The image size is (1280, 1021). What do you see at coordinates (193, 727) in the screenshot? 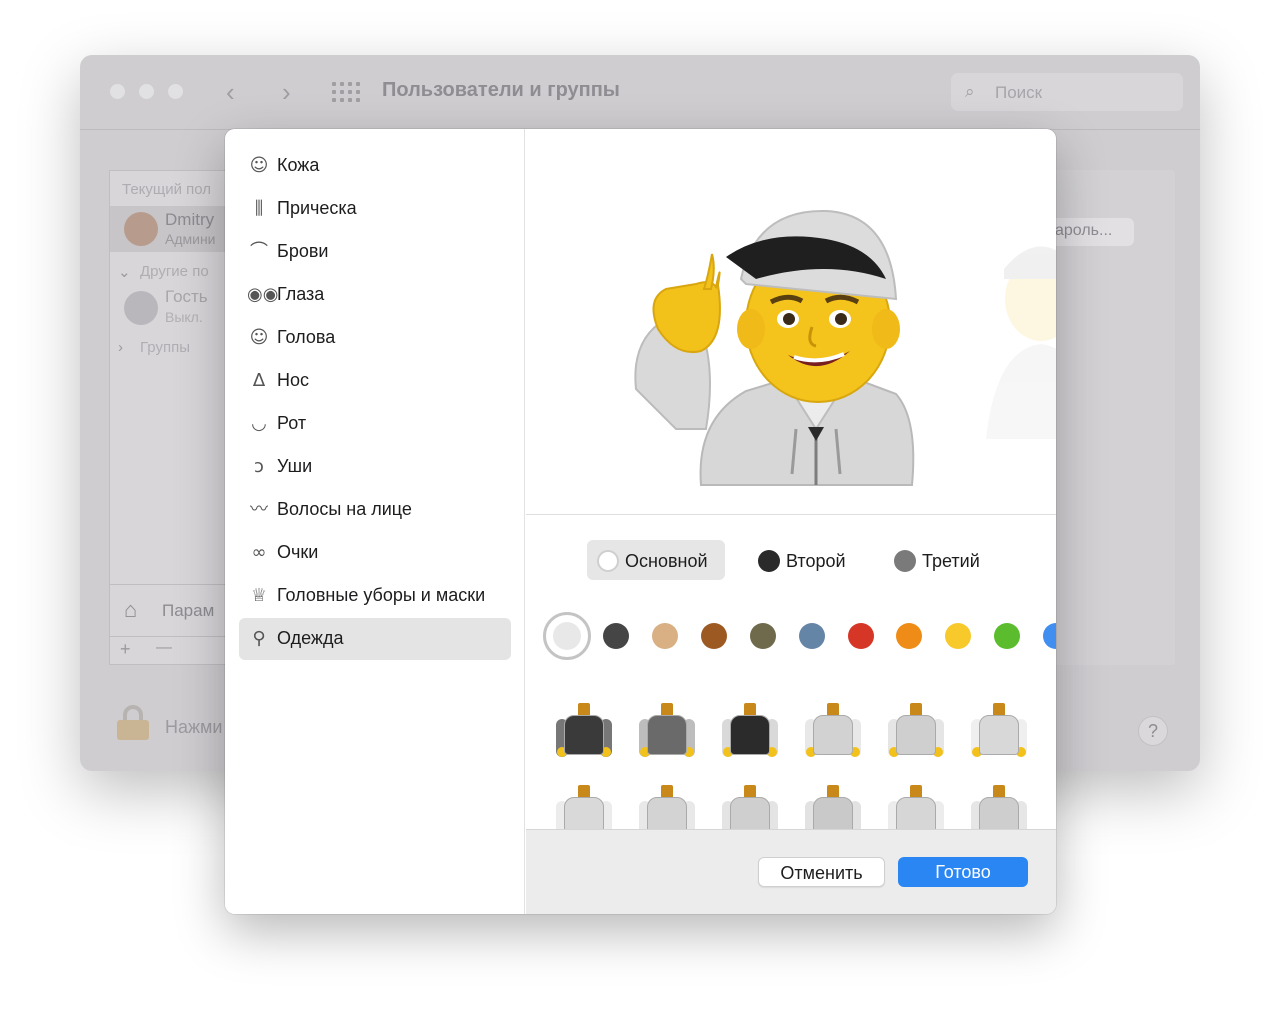
I see `lock-text: Нажми` at bounding box center [193, 727].